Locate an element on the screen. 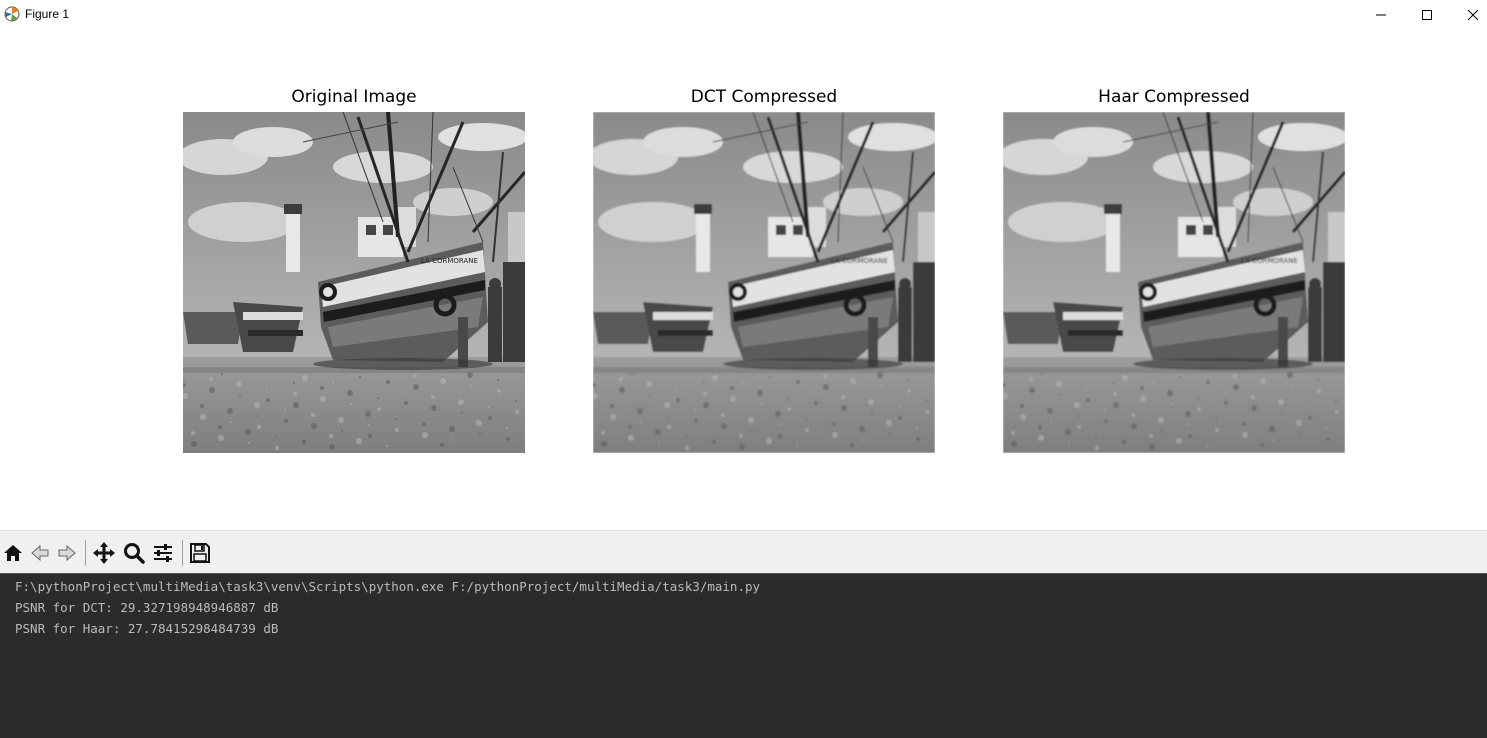 Image resolution: width=1487 pixels, height=738 pixels. maximize-button is located at coordinates (1427, 15).